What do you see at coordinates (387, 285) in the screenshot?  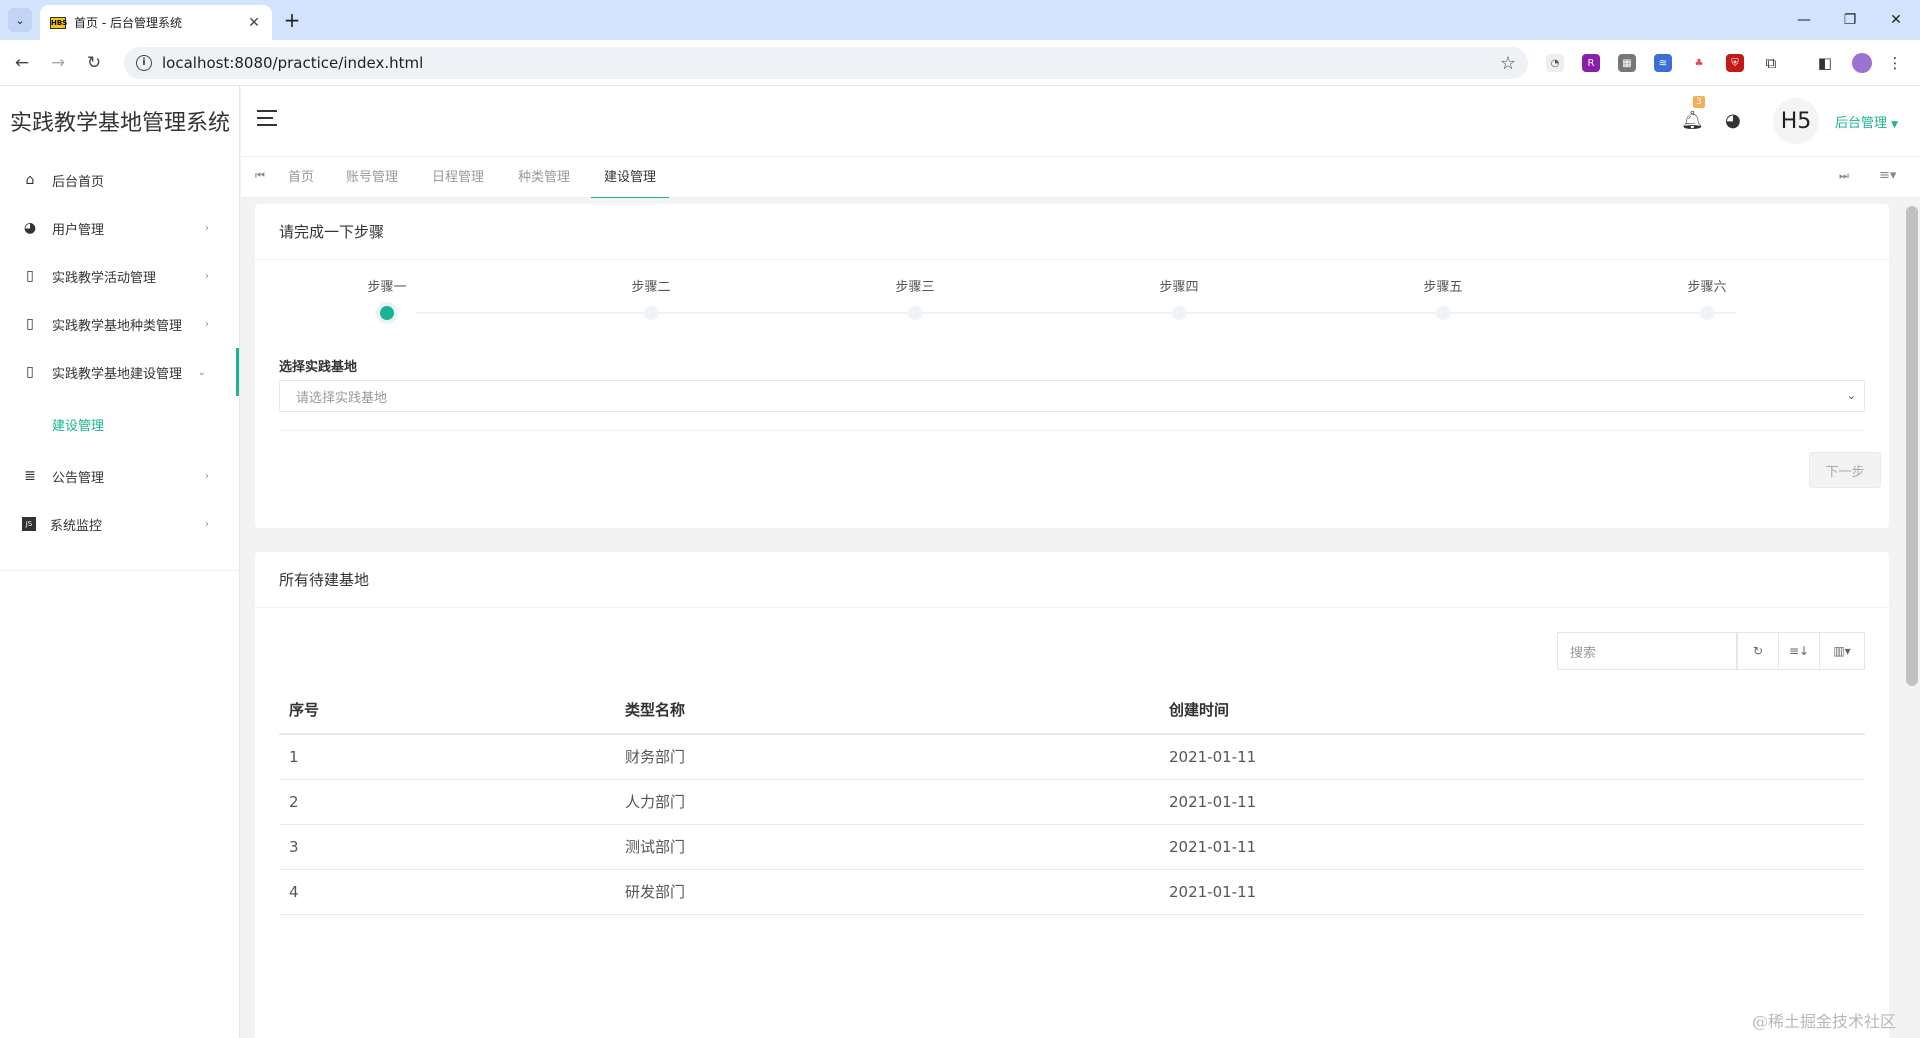 I see `step-label: 步骤一` at bounding box center [387, 285].